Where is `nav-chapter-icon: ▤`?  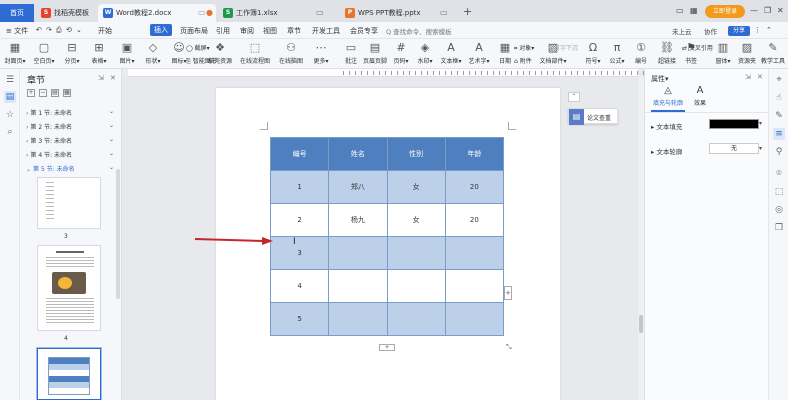 nav-chapter-icon: ▤ is located at coordinates (10, 97).